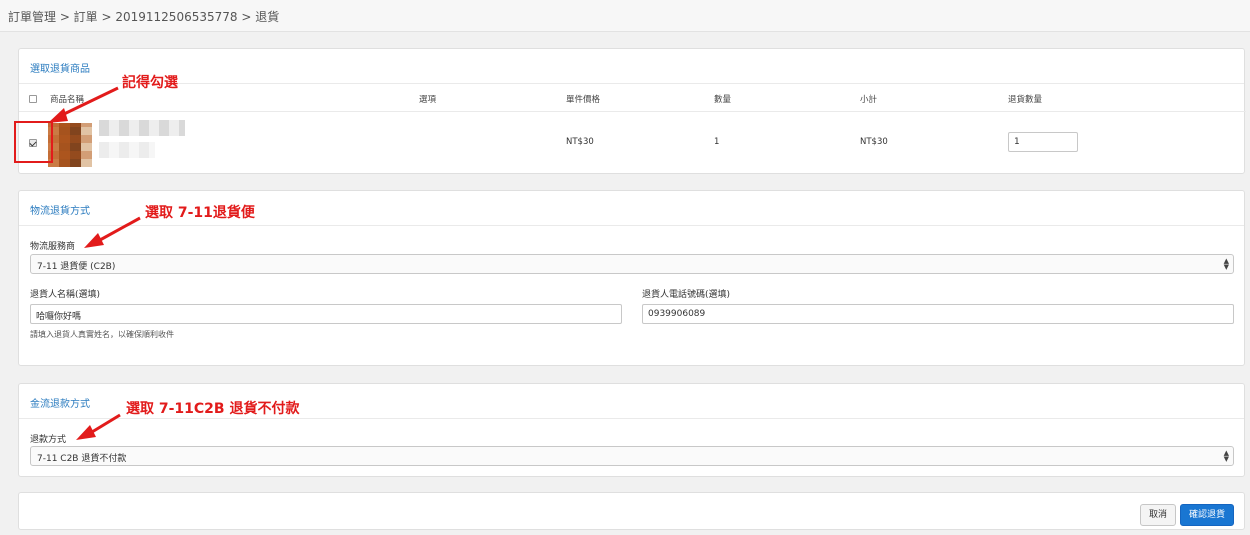 The height and width of the screenshot is (535, 1250). Describe the element at coordinates (82, 459) in the screenshot. I see `refund-method-value: 7-11 C2B 退貨不付款` at that location.